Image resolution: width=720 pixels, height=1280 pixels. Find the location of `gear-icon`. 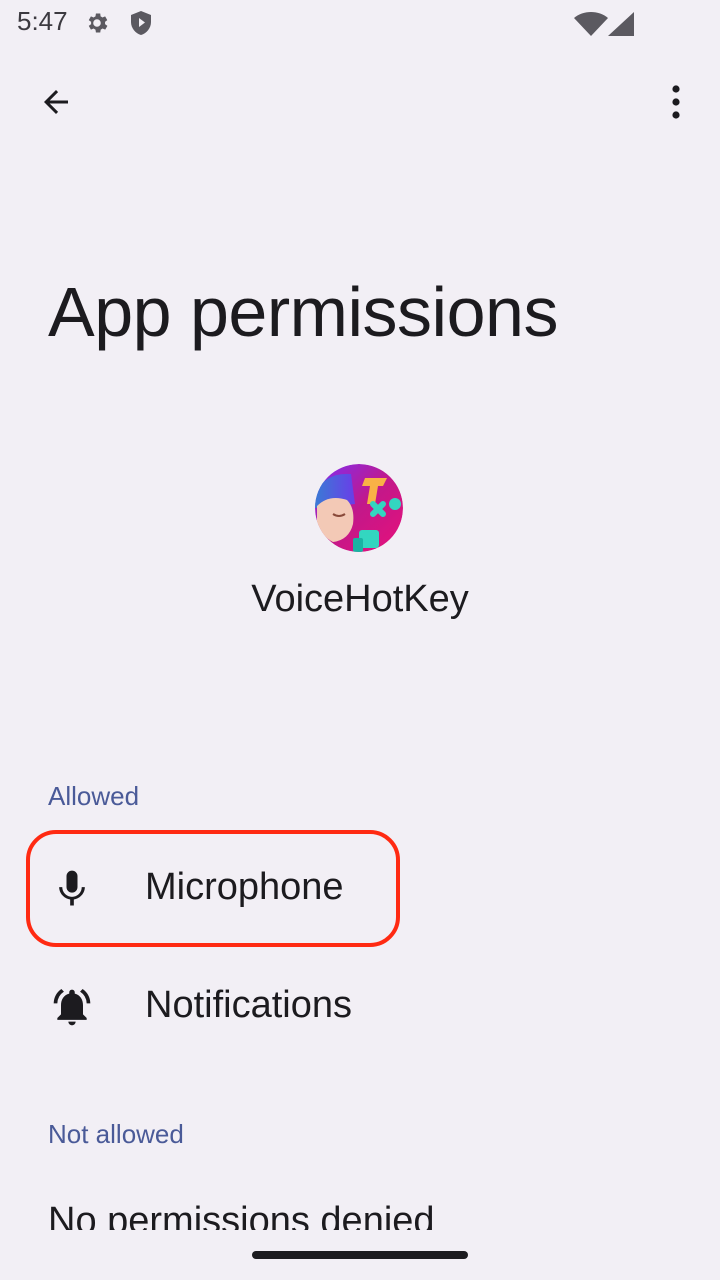

gear-icon is located at coordinates (97, 25).